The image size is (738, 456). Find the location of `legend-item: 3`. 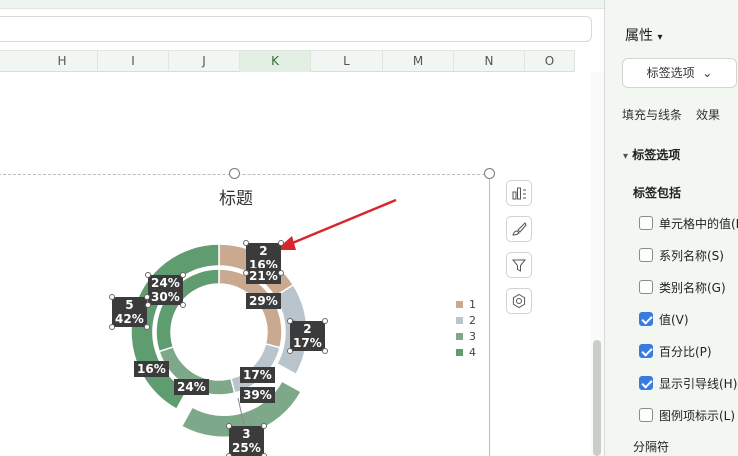

legend-item: 3 is located at coordinates (469, 336).